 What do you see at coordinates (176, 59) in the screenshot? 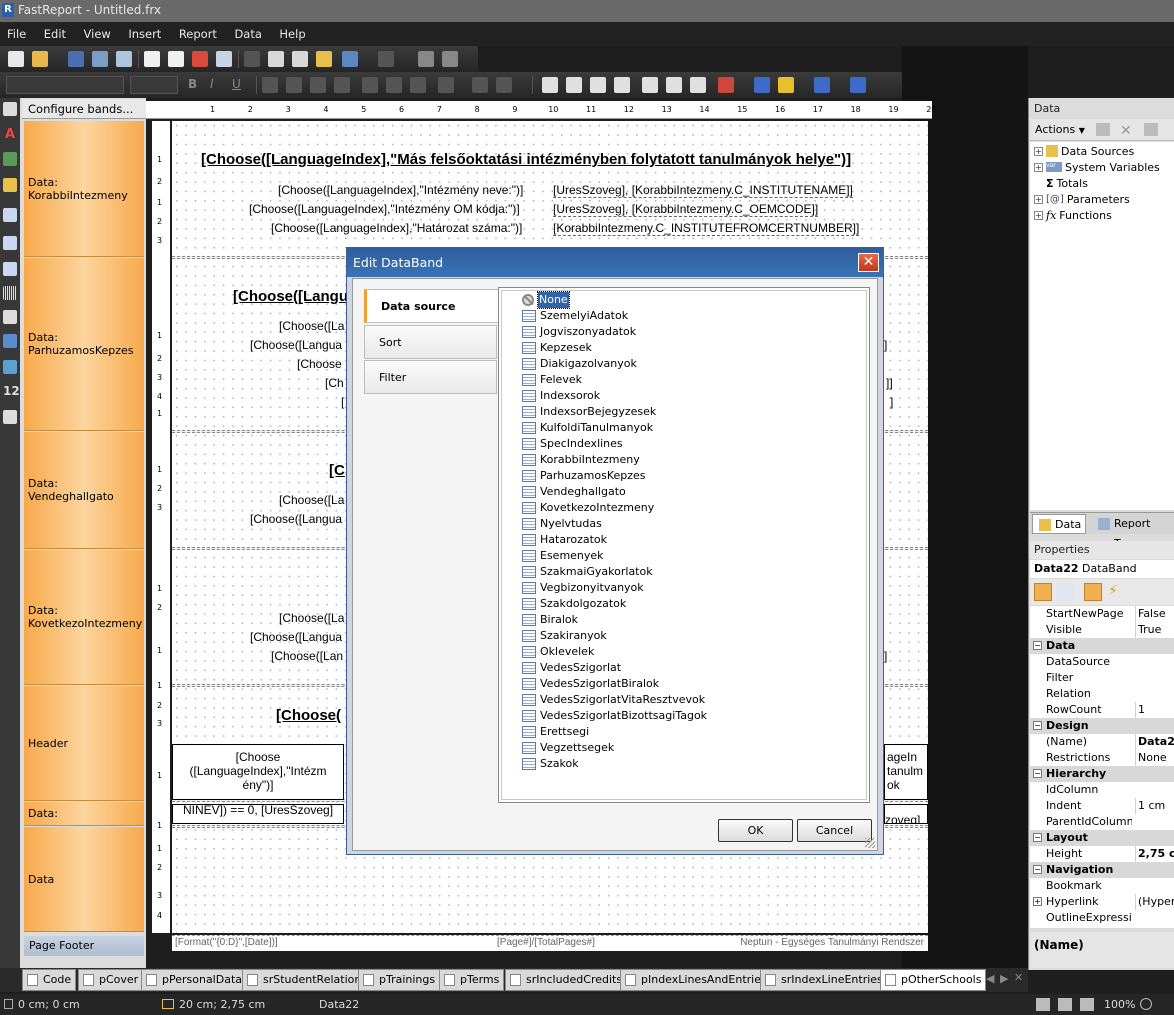
I see `new-dialog-icon` at bounding box center [176, 59].